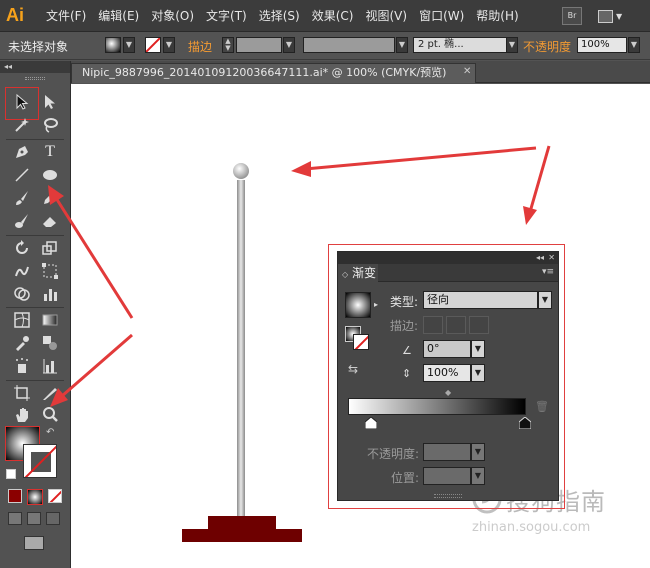  I want to click on angle-field: 0°, so click(447, 349).